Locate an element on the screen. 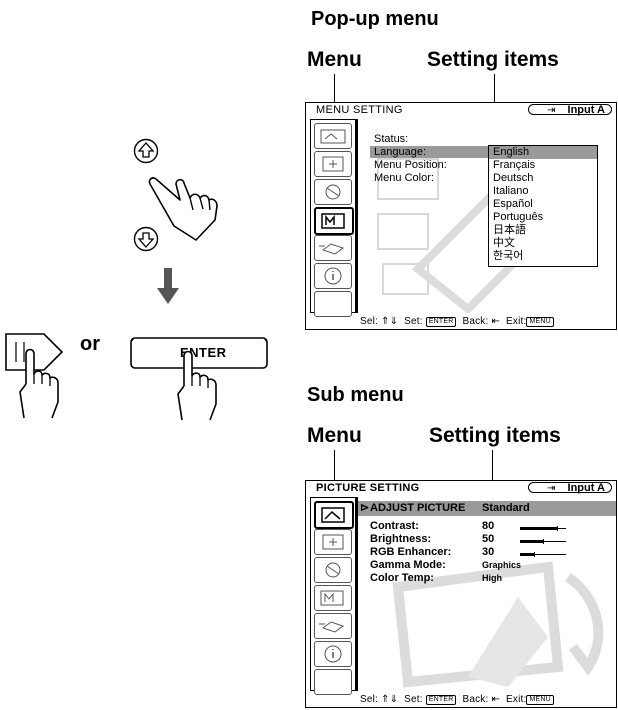 The height and width of the screenshot is (710, 618). rgb-enhancer-value: 30 is located at coordinates (488, 552).